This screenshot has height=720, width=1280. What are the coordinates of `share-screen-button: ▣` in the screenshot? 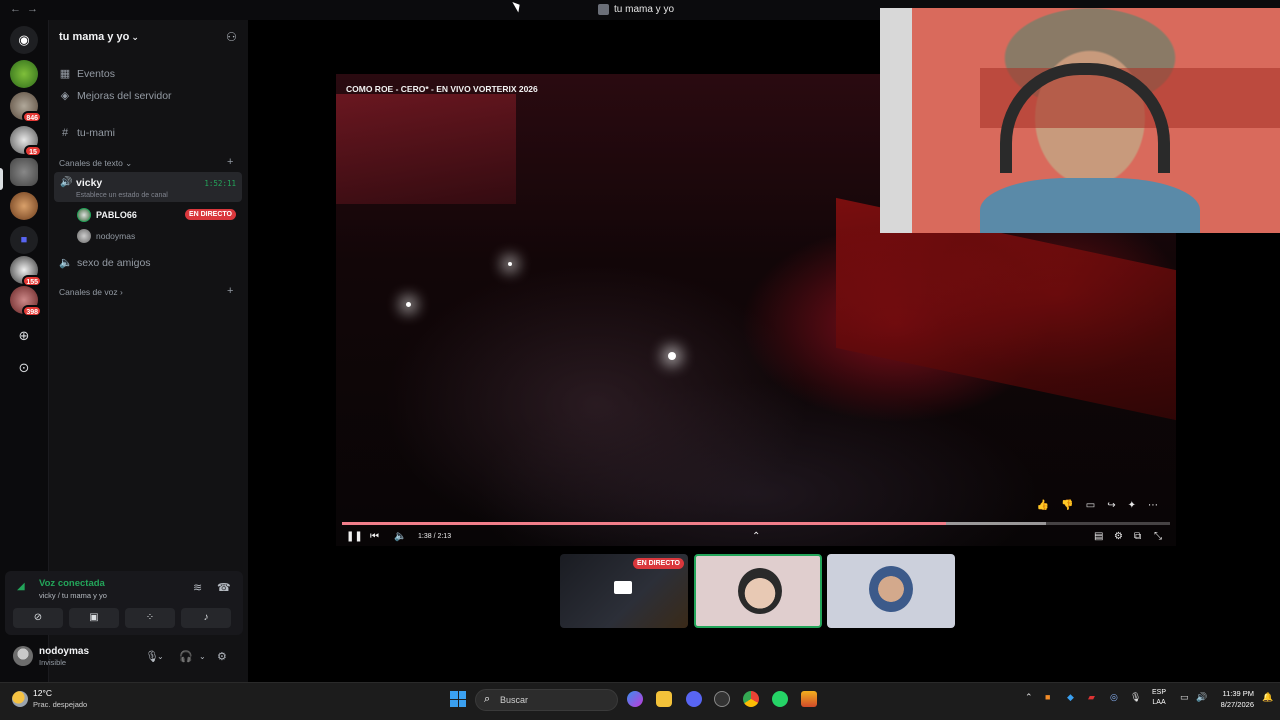 It's located at (94, 618).